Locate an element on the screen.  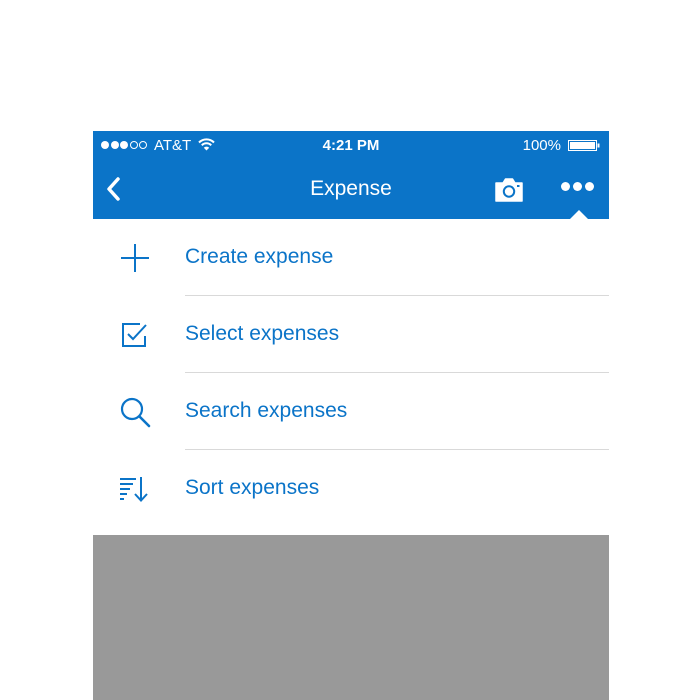
plus-icon is located at coordinates (135, 258).